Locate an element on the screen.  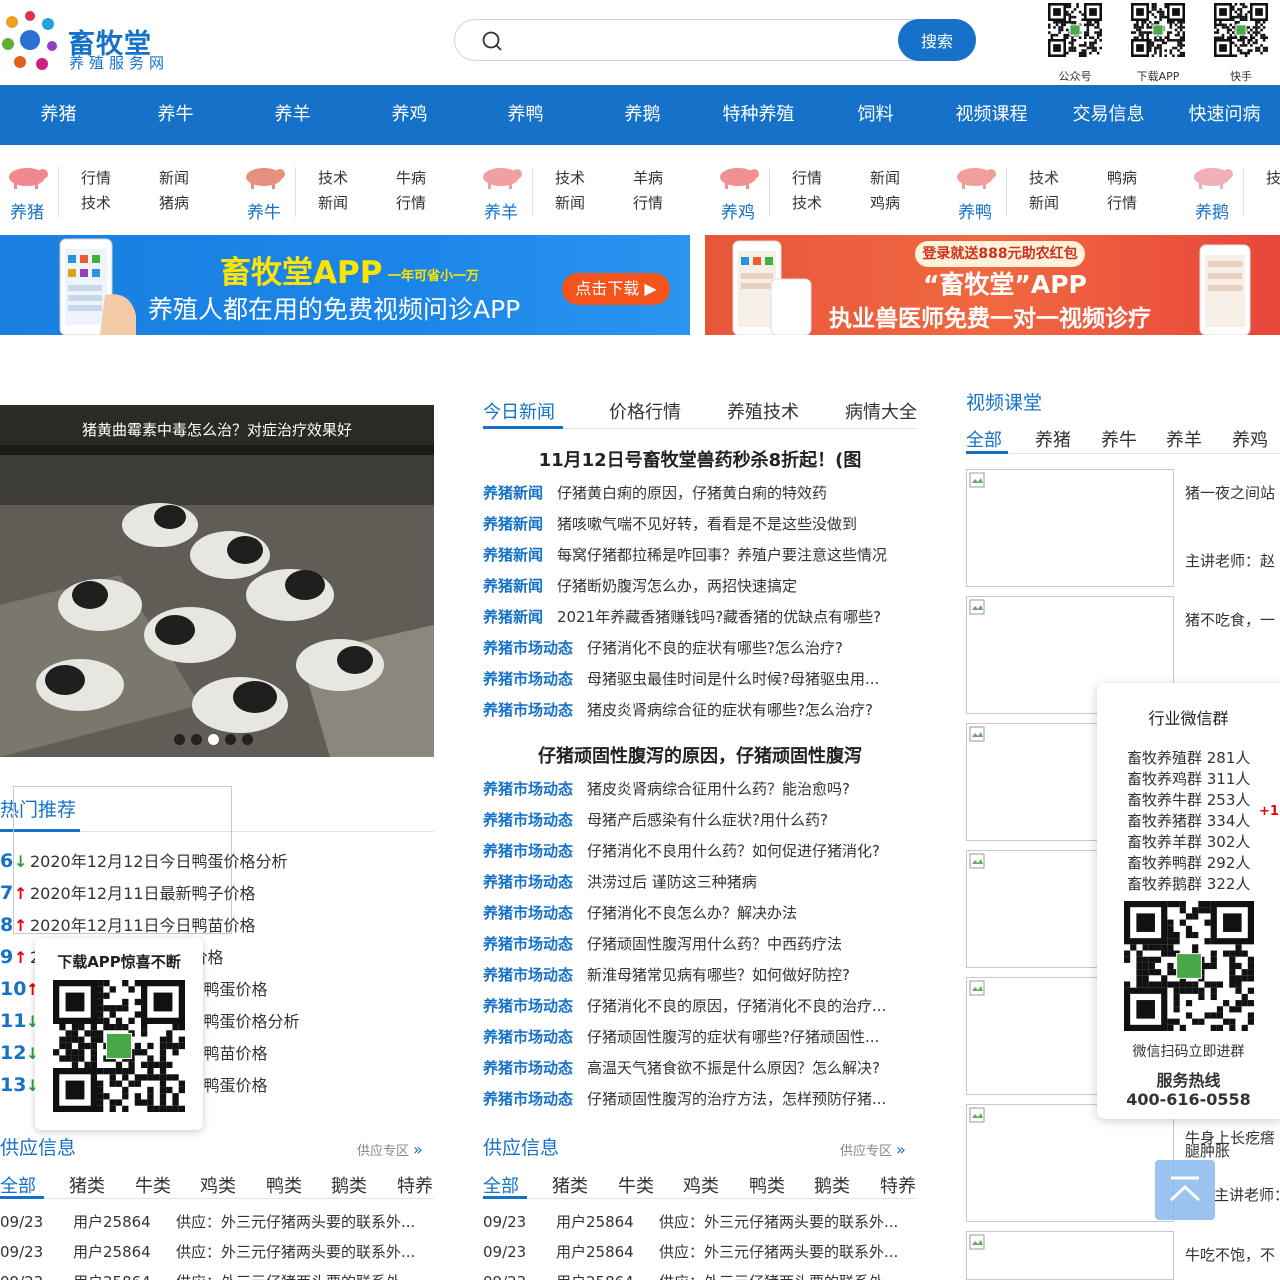
nav-item-pig: 养猪 is located at coordinates (58, 115).